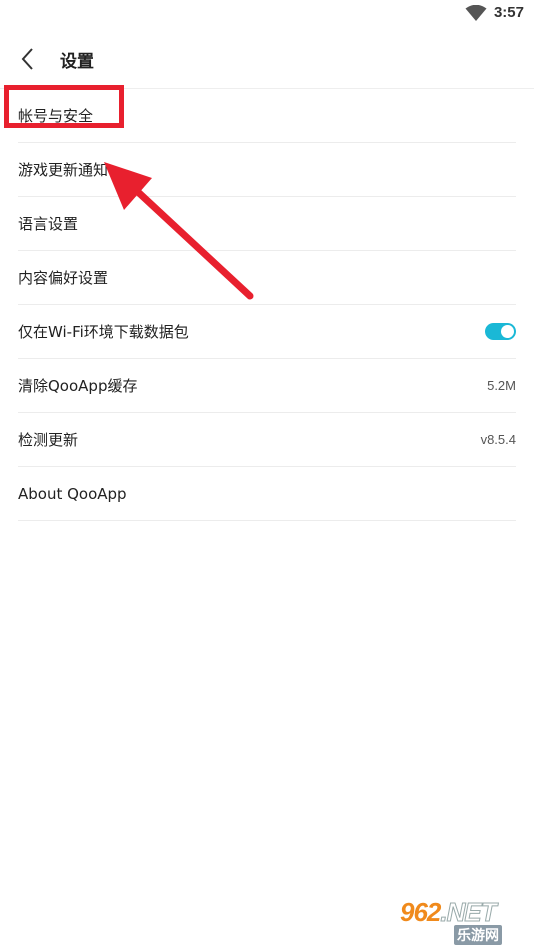 The height and width of the screenshot is (949, 534). Describe the element at coordinates (448, 912) in the screenshot. I see `watermark-brand: 962.NET` at that location.